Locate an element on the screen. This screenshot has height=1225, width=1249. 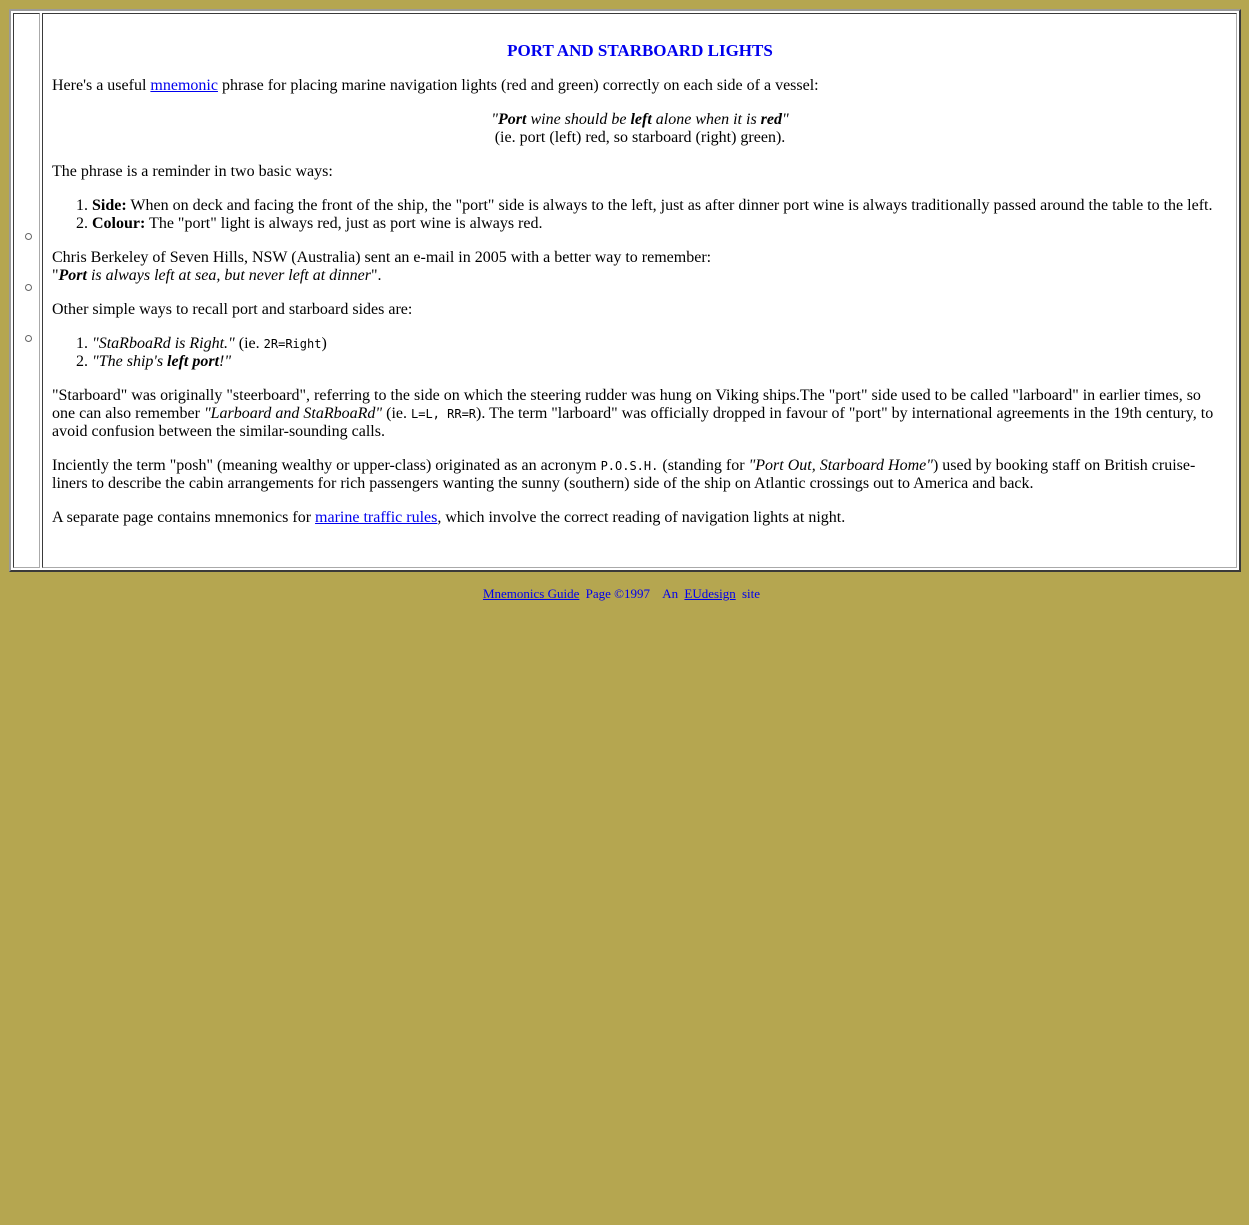
binder-margin is located at coordinates (26, 290).